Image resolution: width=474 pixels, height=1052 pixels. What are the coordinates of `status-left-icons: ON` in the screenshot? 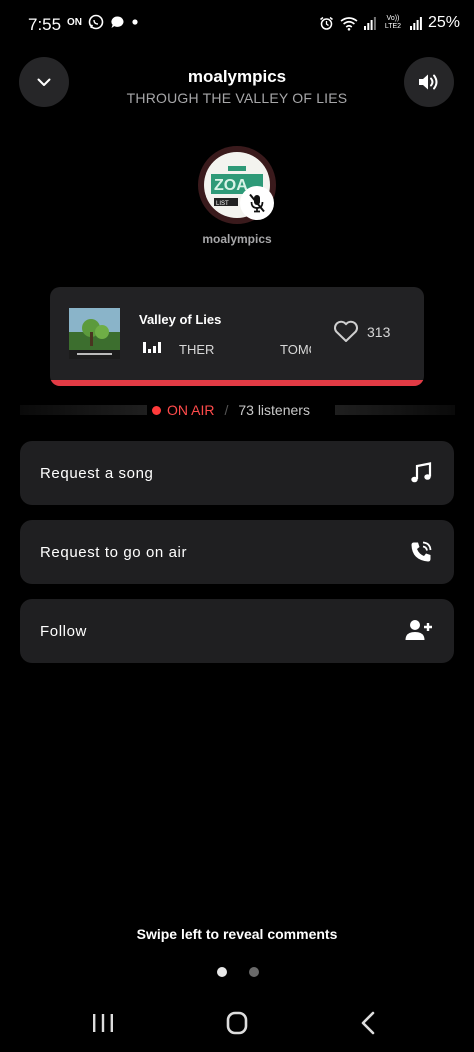 It's located at (103, 22).